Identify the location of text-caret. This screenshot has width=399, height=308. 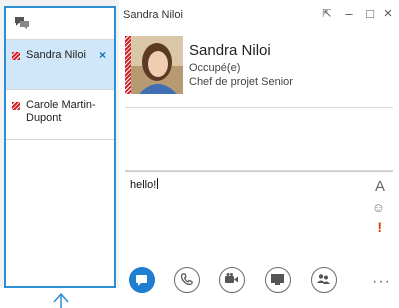
(158, 183).